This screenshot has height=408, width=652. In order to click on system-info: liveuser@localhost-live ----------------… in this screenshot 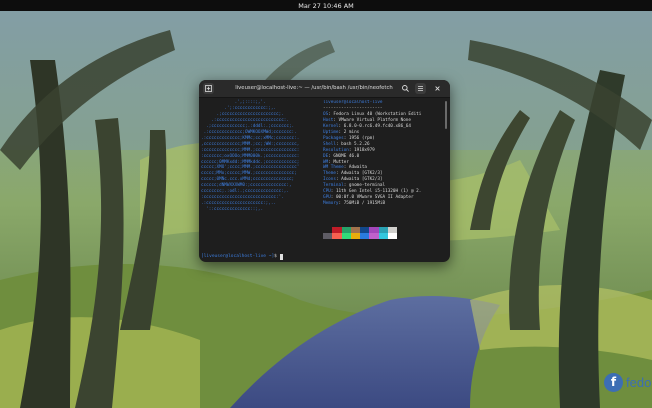, I will do `click(384, 153)`.